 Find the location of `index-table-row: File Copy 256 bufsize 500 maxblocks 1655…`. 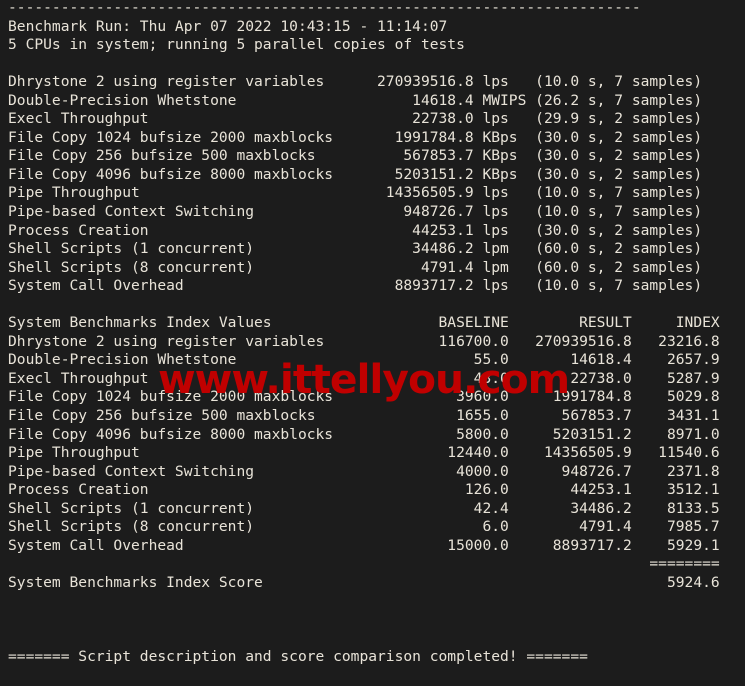

index-table-row: File Copy 256 bufsize 500 maxblocks 1655… is located at coordinates (364, 416).